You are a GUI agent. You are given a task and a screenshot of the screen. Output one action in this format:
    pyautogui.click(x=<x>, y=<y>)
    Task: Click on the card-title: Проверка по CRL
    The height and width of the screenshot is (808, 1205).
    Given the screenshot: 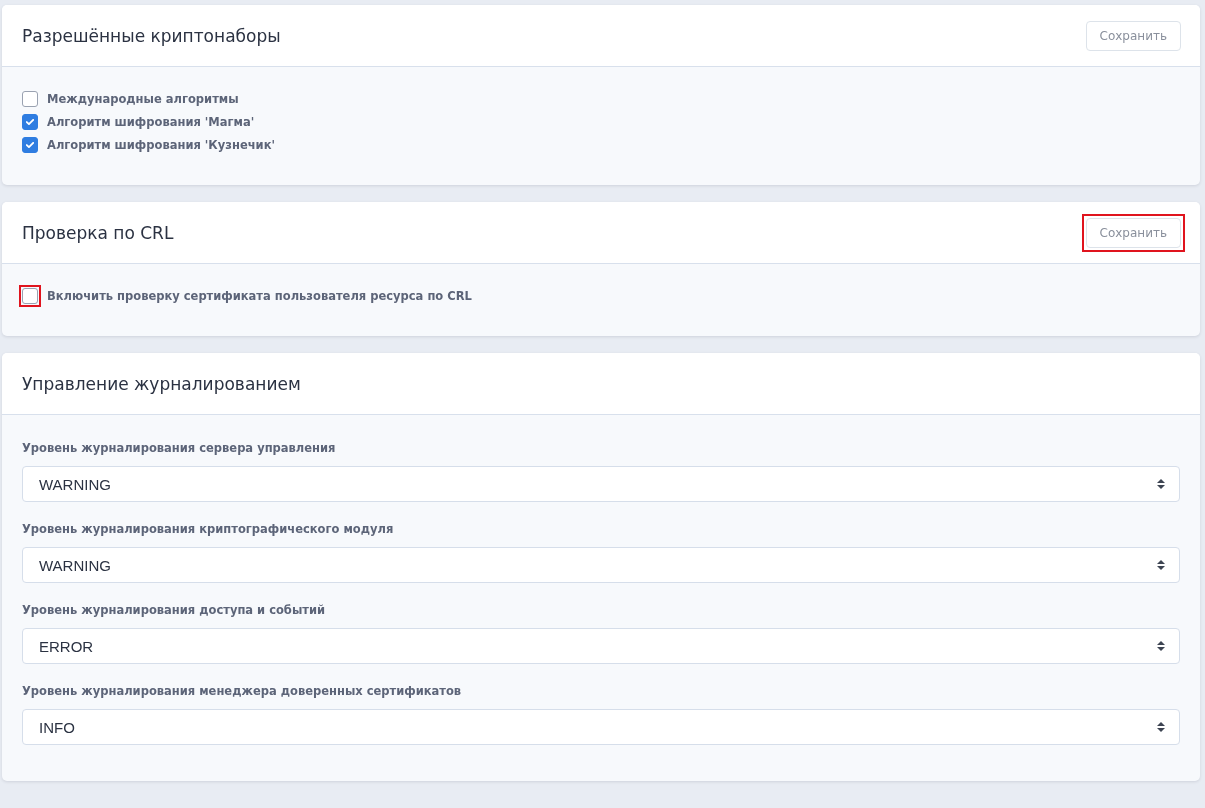 What is the action you would take?
    pyautogui.click(x=98, y=232)
    